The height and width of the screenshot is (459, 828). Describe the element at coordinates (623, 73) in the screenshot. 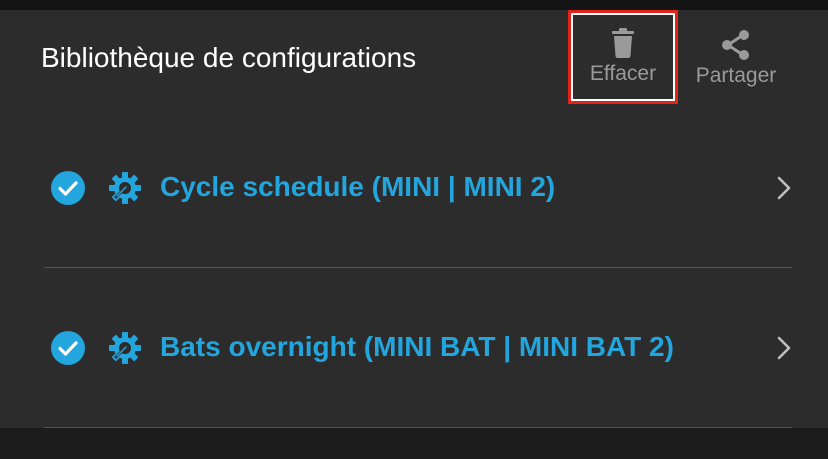

I see `delete-label: Effacer` at that location.